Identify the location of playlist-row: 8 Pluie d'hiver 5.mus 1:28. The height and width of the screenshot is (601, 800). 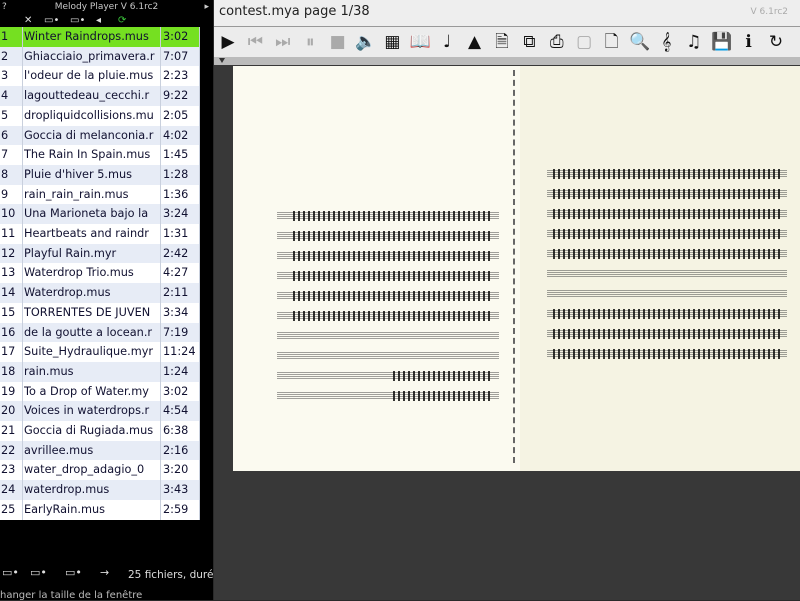
(100, 174).